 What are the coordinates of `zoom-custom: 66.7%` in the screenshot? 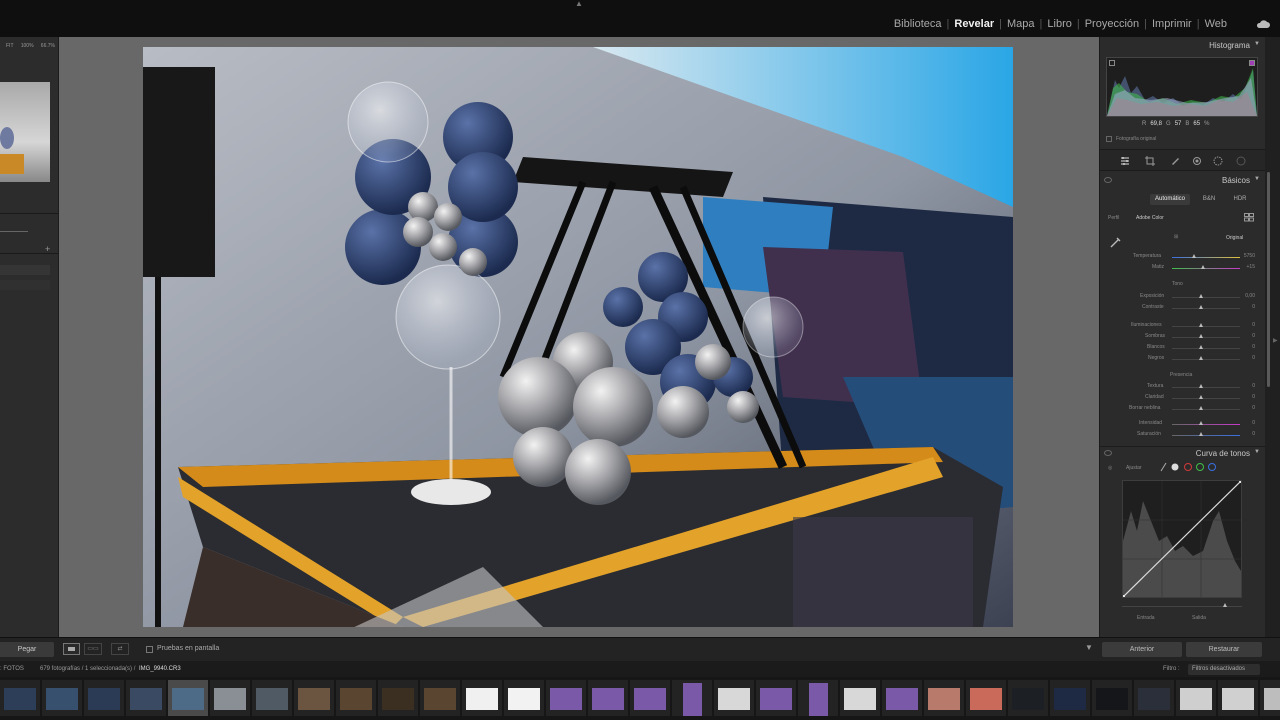 It's located at (48, 46).